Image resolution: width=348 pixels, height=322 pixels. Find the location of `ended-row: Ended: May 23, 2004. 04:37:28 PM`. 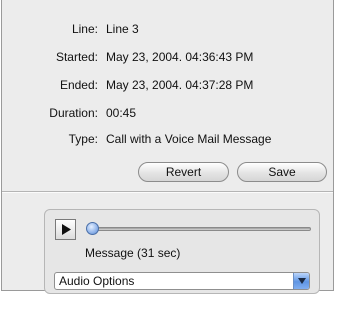

ended-row: Ended: May 23, 2004. 04:37:28 PM is located at coordinates (168, 85).